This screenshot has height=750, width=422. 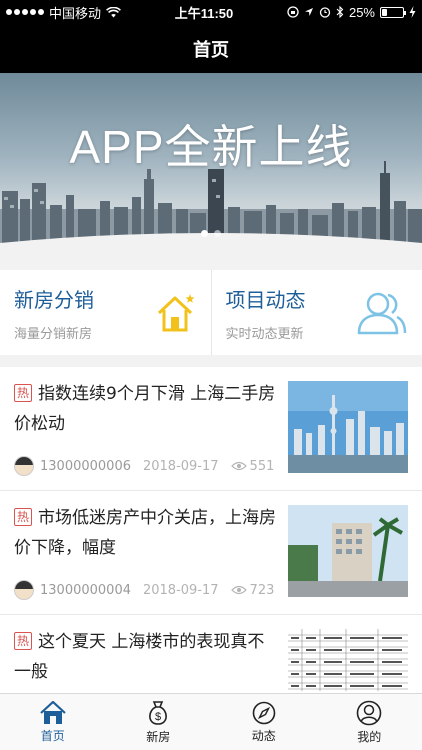 I want to click on tab-mine: 我的, so click(x=369, y=722).